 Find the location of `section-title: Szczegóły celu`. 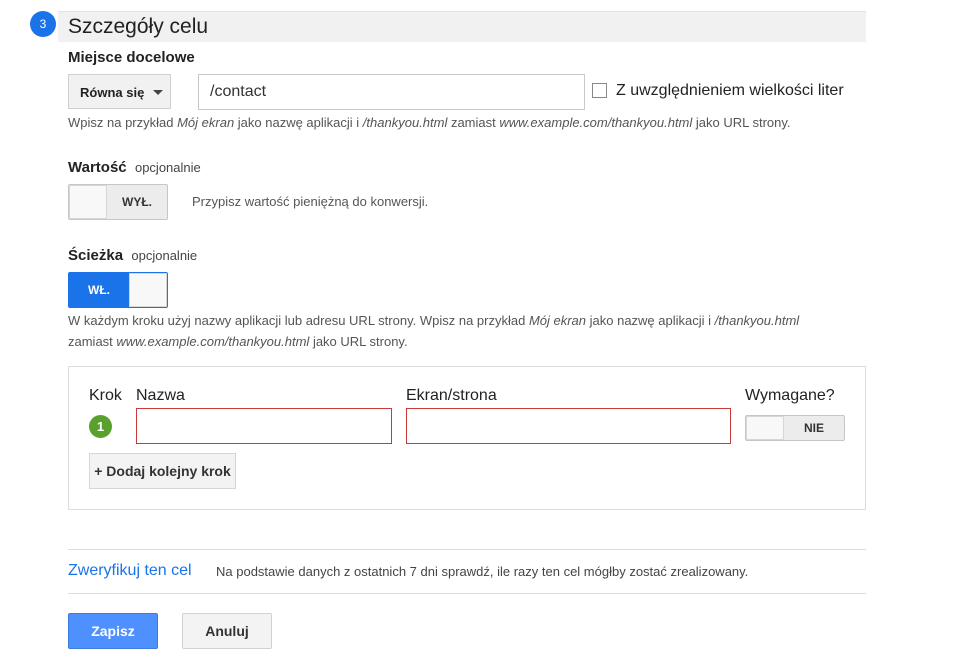

section-title: Szczegóły celu is located at coordinates (138, 26).